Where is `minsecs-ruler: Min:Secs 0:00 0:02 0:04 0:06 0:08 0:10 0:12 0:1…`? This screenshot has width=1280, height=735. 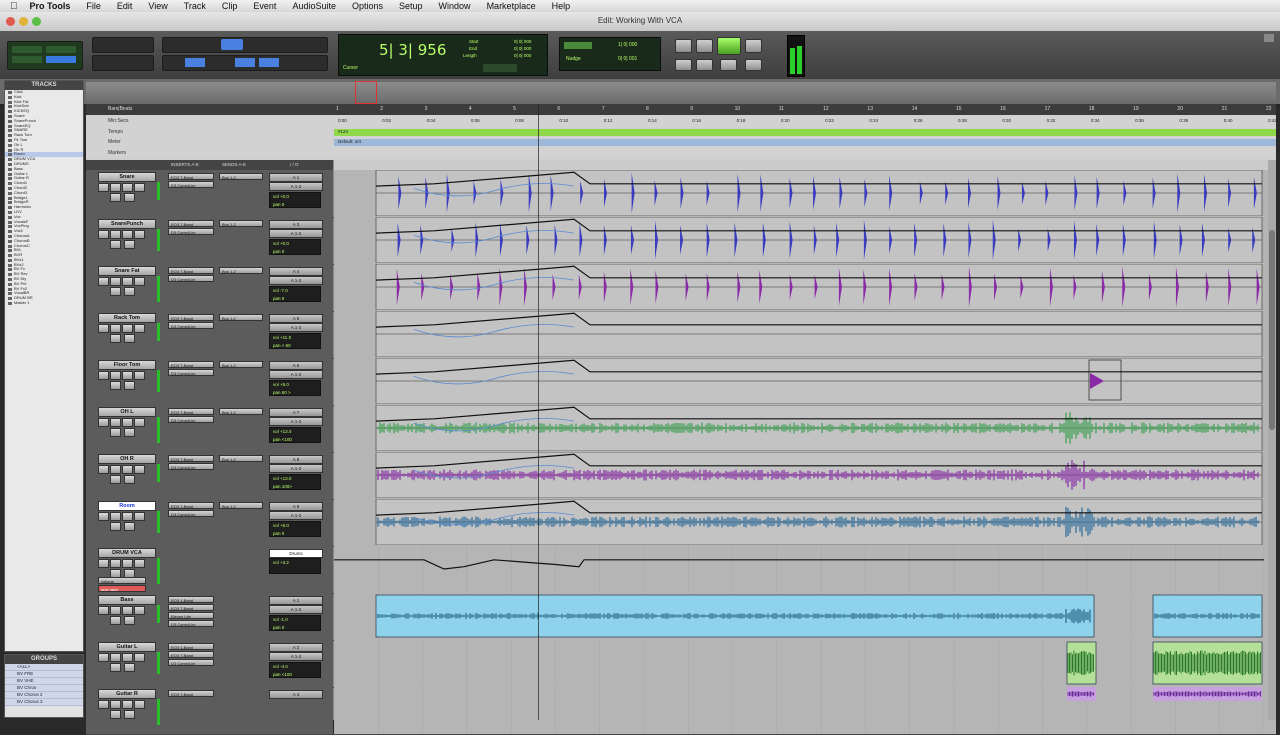 minsecs-ruler: Min:Secs 0:00 0:02 0:04 0:06 0:08 0:10 0:12 0:1… is located at coordinates (681, 121).